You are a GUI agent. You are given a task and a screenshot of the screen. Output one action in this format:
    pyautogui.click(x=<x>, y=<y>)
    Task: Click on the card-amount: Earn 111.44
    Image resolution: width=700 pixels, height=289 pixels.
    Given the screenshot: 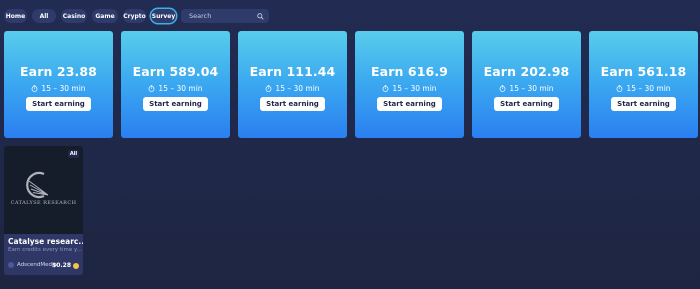 What is the action you would take?
    pyautogui.click(x=292, y=71)
    